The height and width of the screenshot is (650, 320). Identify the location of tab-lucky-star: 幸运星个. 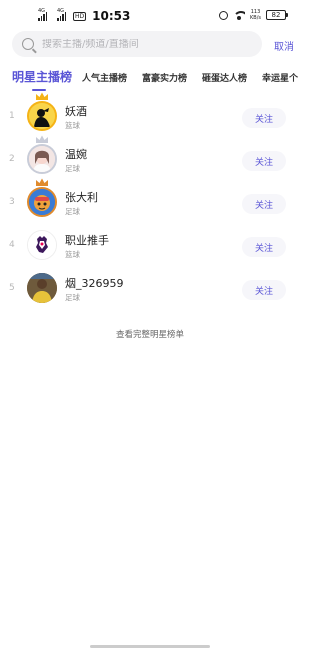
(280, 77).